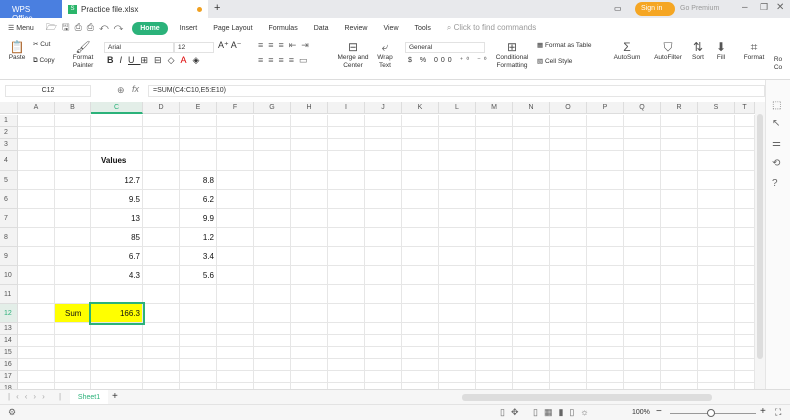  I want to click on column-header: B, so click(73, 108).